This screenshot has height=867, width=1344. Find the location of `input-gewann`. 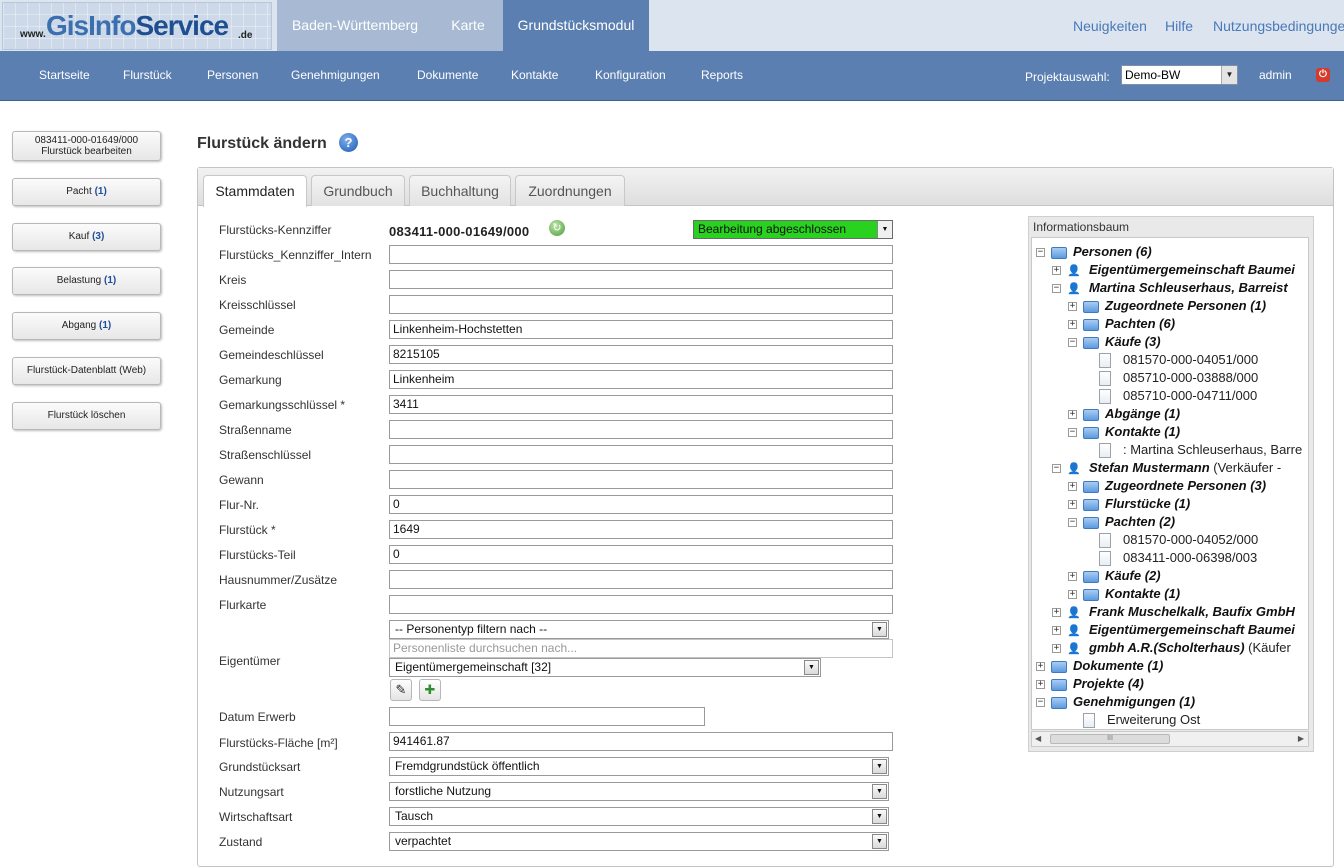

input-gewann is located at coordinates (641, 479).